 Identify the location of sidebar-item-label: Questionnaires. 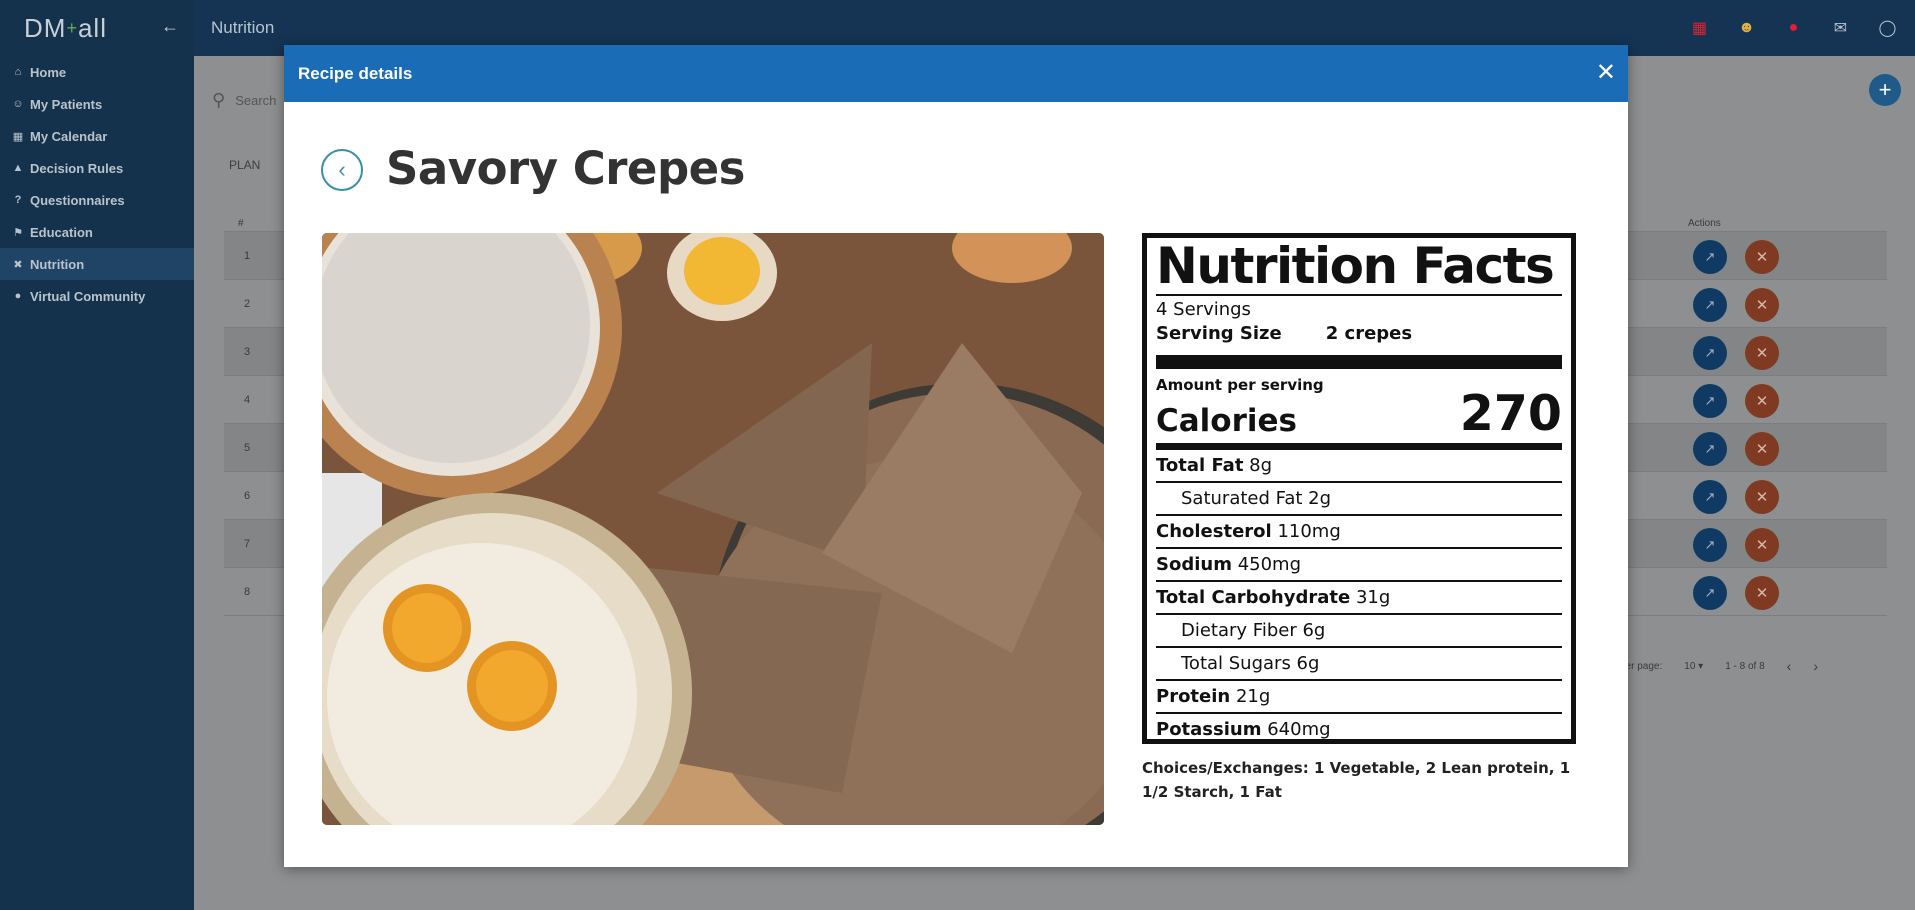
(77, 200).